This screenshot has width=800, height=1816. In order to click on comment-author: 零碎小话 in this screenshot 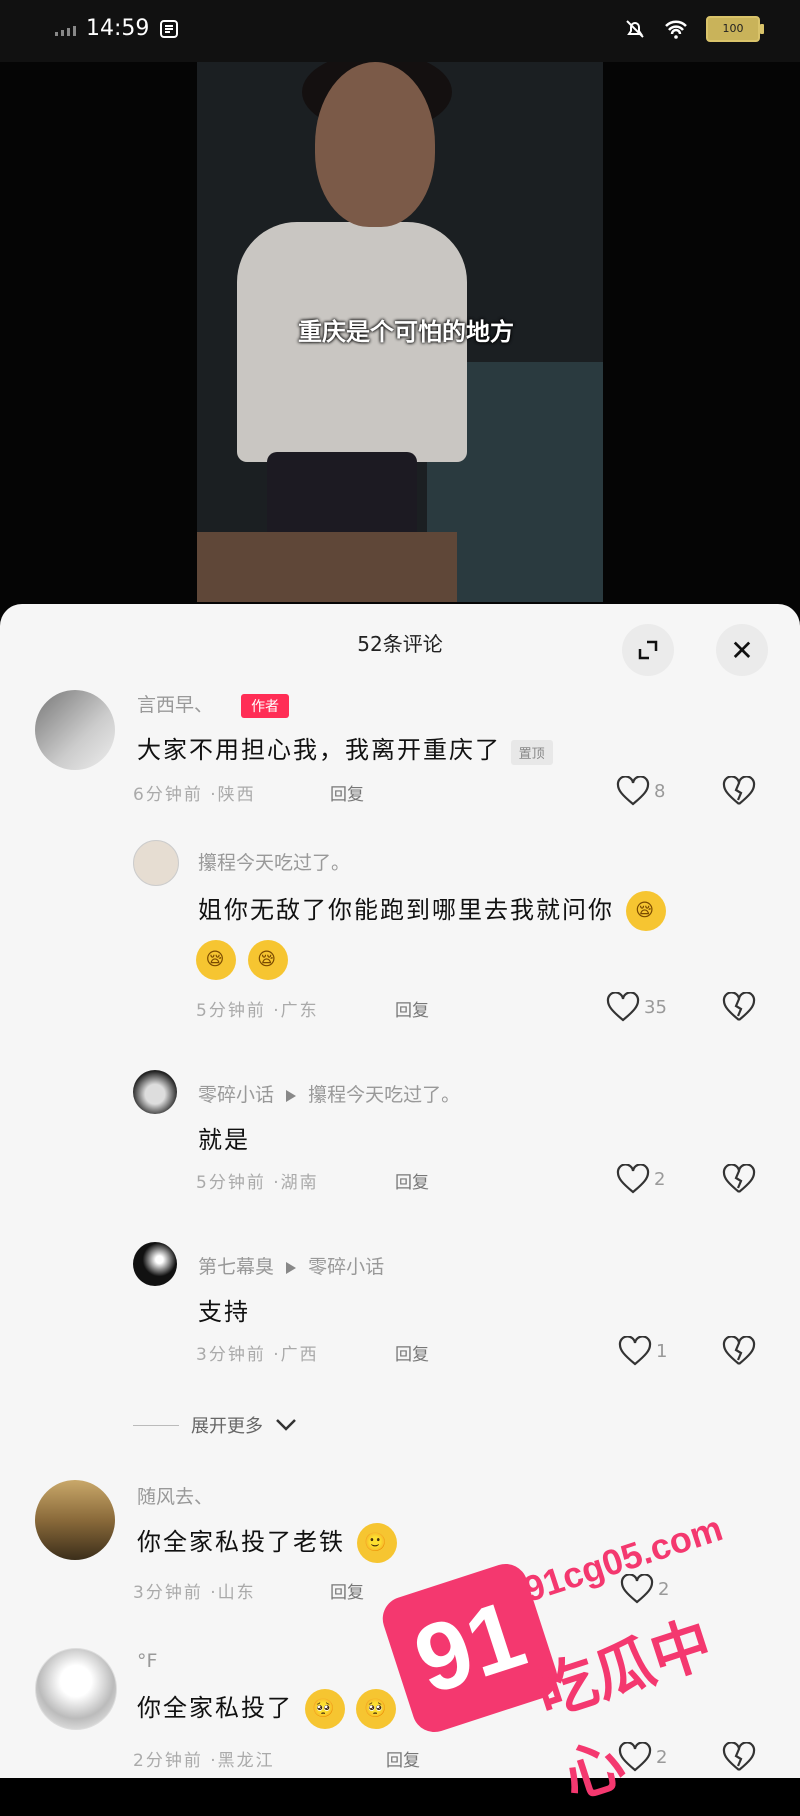, I will do `click(236, 1095)`.